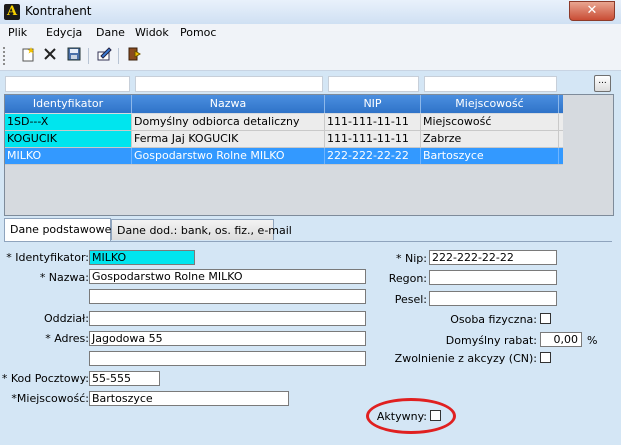  I want to click on cell-miejscowosc: Zabrze, so click(490, 139).